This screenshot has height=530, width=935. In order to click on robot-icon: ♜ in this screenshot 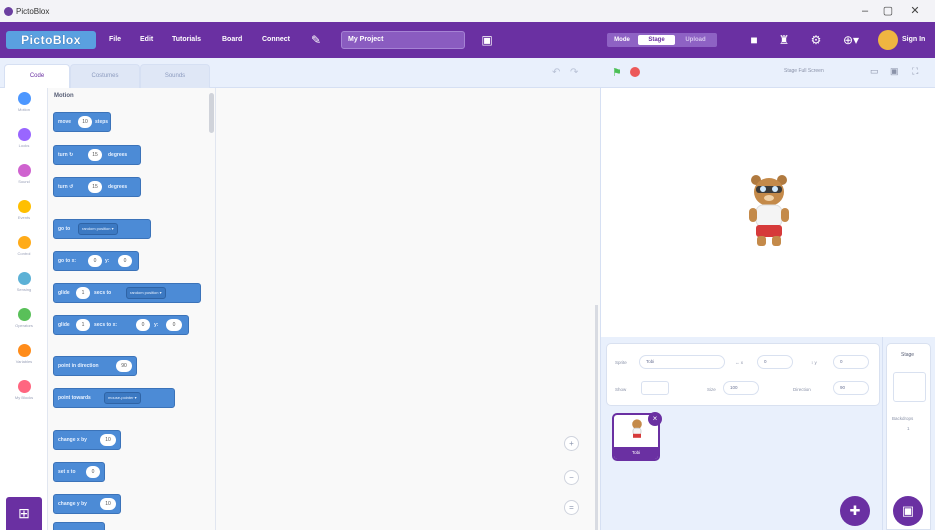, I will do `click(784, 40)`.